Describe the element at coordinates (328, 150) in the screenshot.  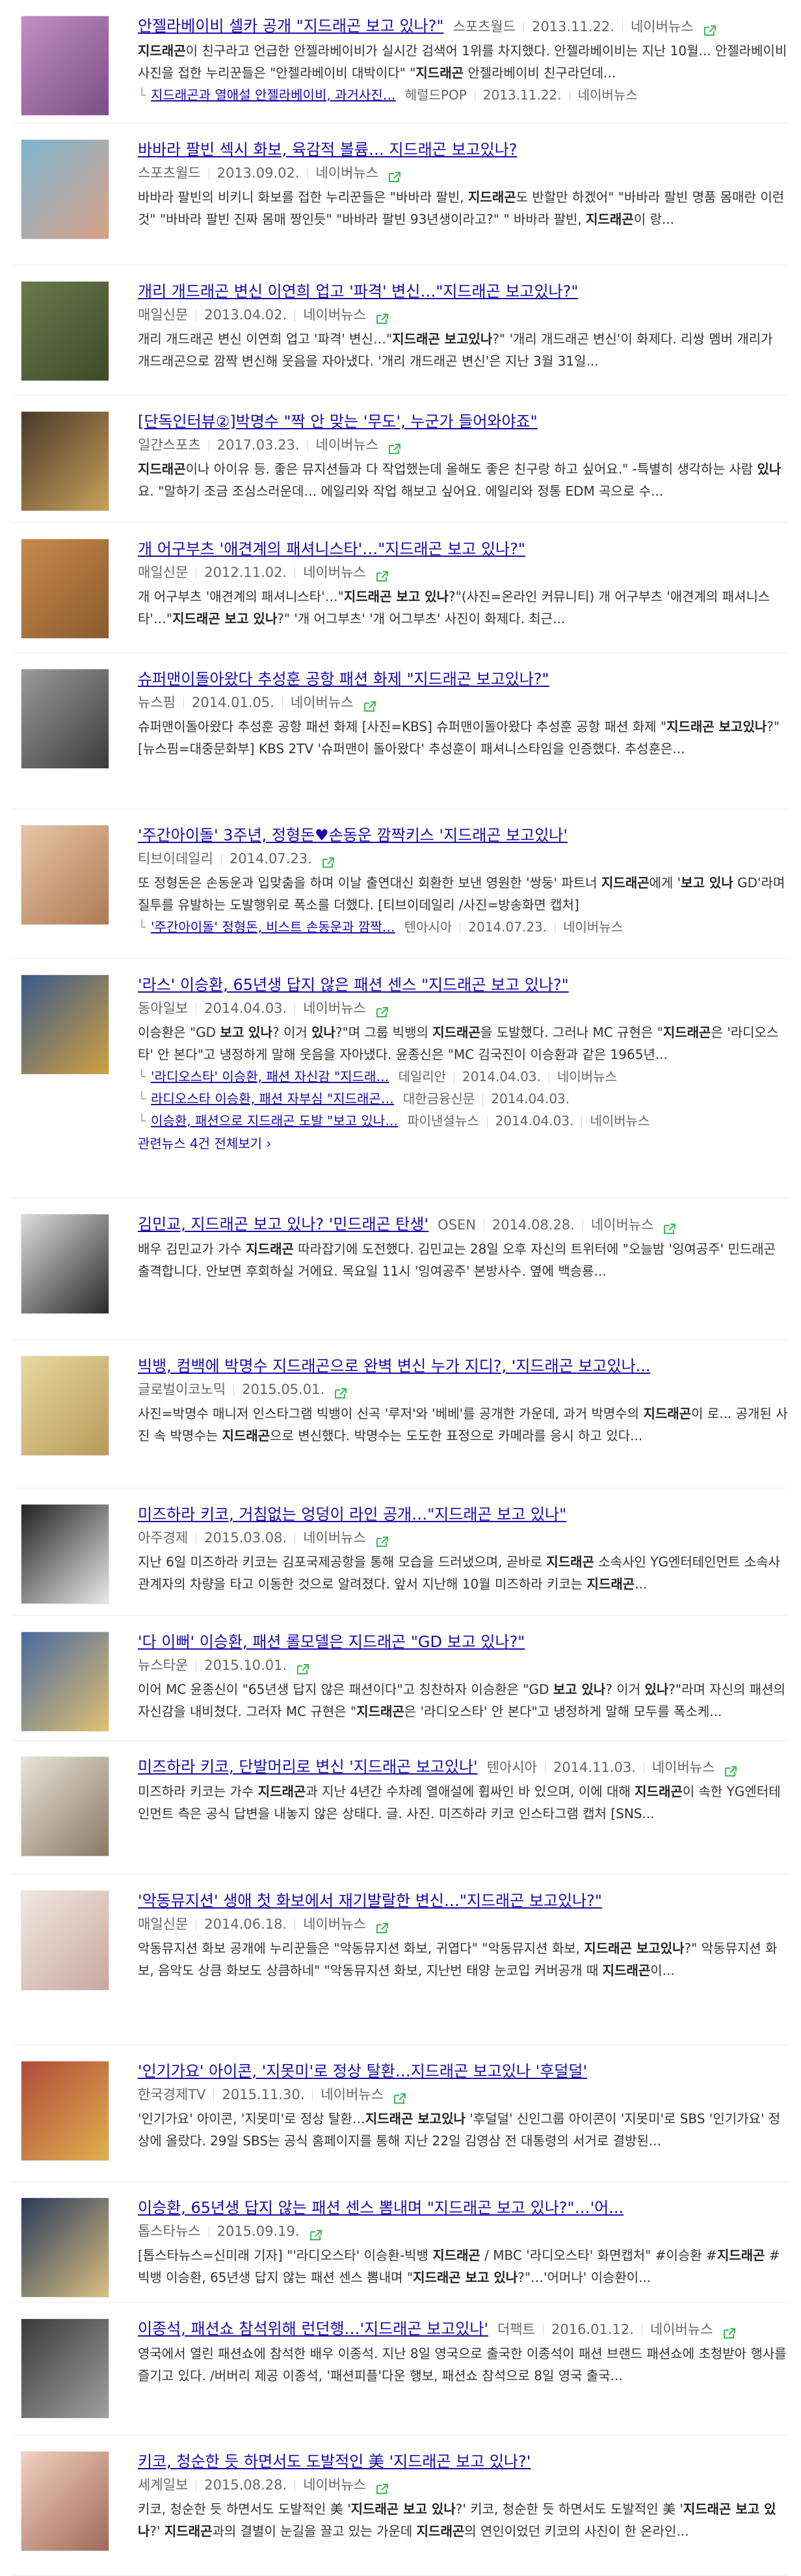
I see `news-title-link: 바바라 팔빈 섹시 화보, 육감적 볼륨… 지드래곤 보고있나?` at that location.